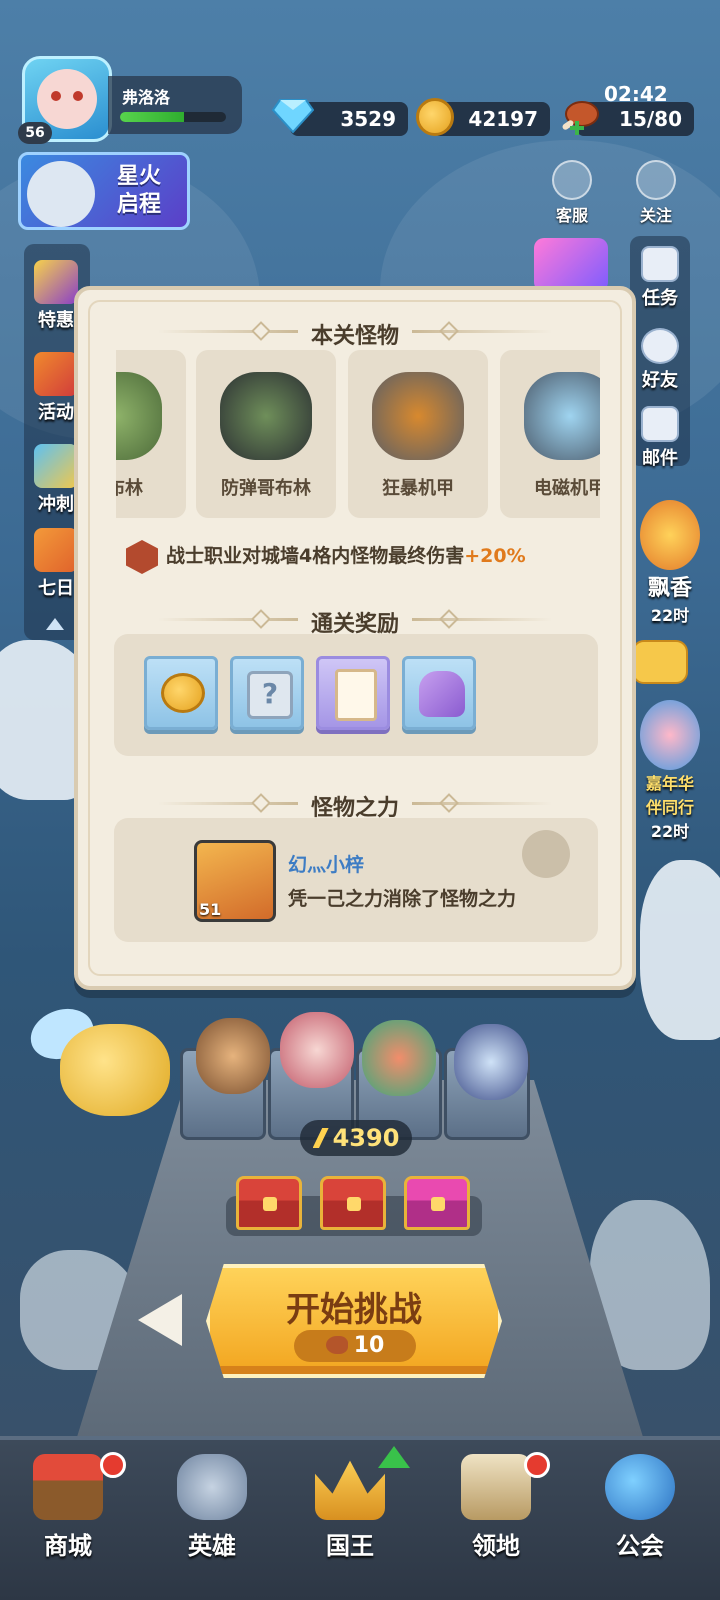  I want to click on event-carnival-timer: 22时, so click(670, 831).